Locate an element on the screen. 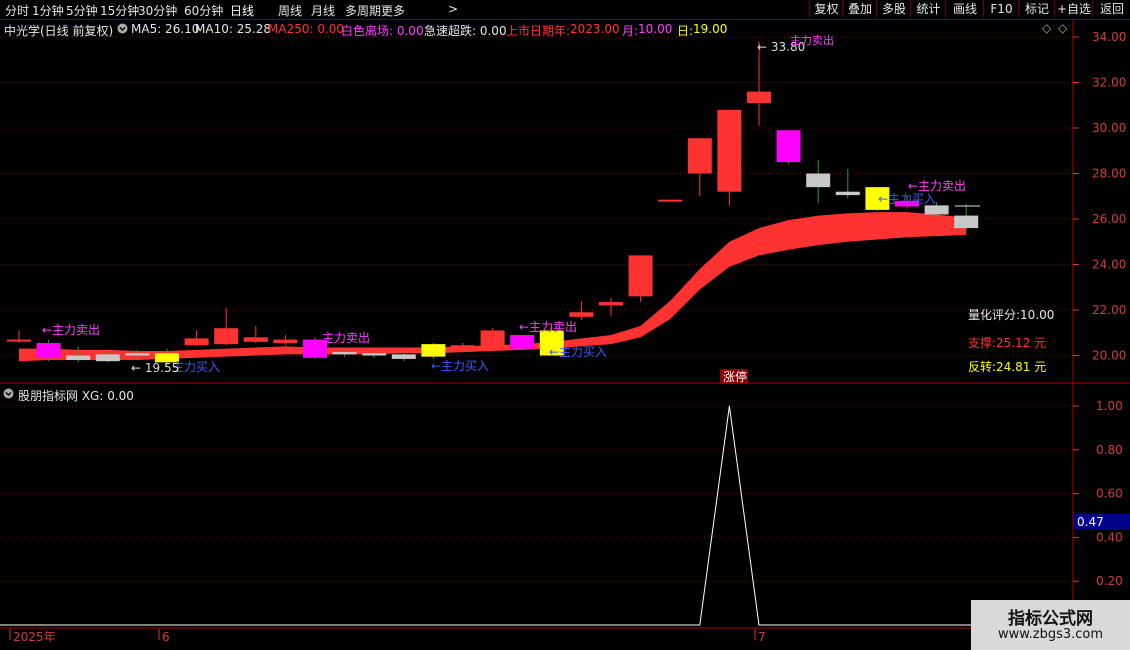 Image resolution: width=1130 pixels, height=650 pixels. price-tick-label-7: 20.00 is located at coordinates (1109, 356).